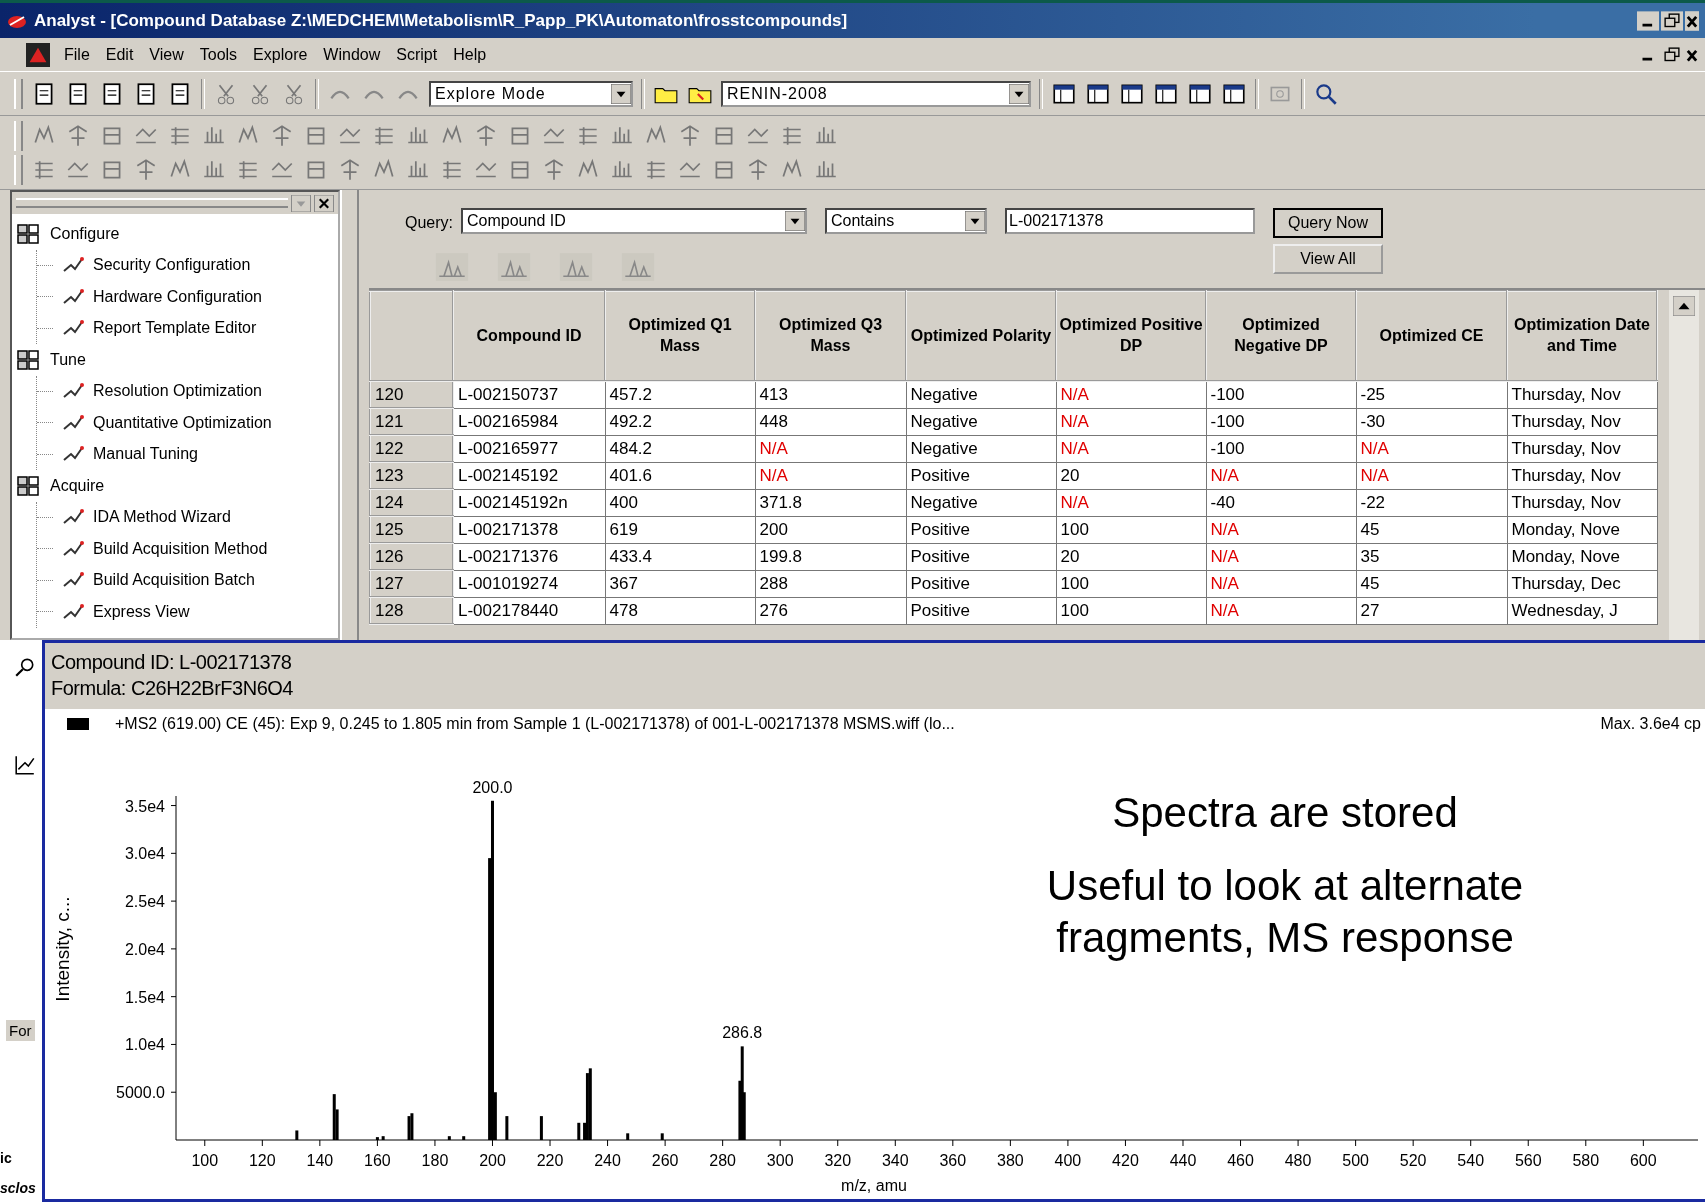  What do you see at coordinates (187, 549) in the screenshot?
I see `tree-item: Build Acquisition Method` at bounding box center [187, 549].